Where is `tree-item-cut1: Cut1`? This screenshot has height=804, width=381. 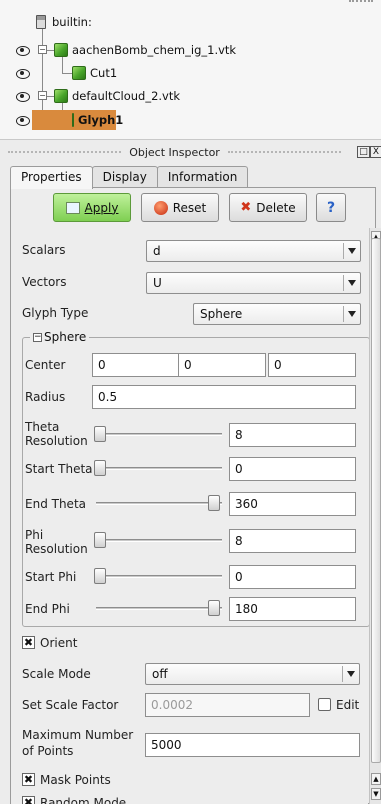
tree-item-cut1: Cut1 is located at coordinates (94, 73).